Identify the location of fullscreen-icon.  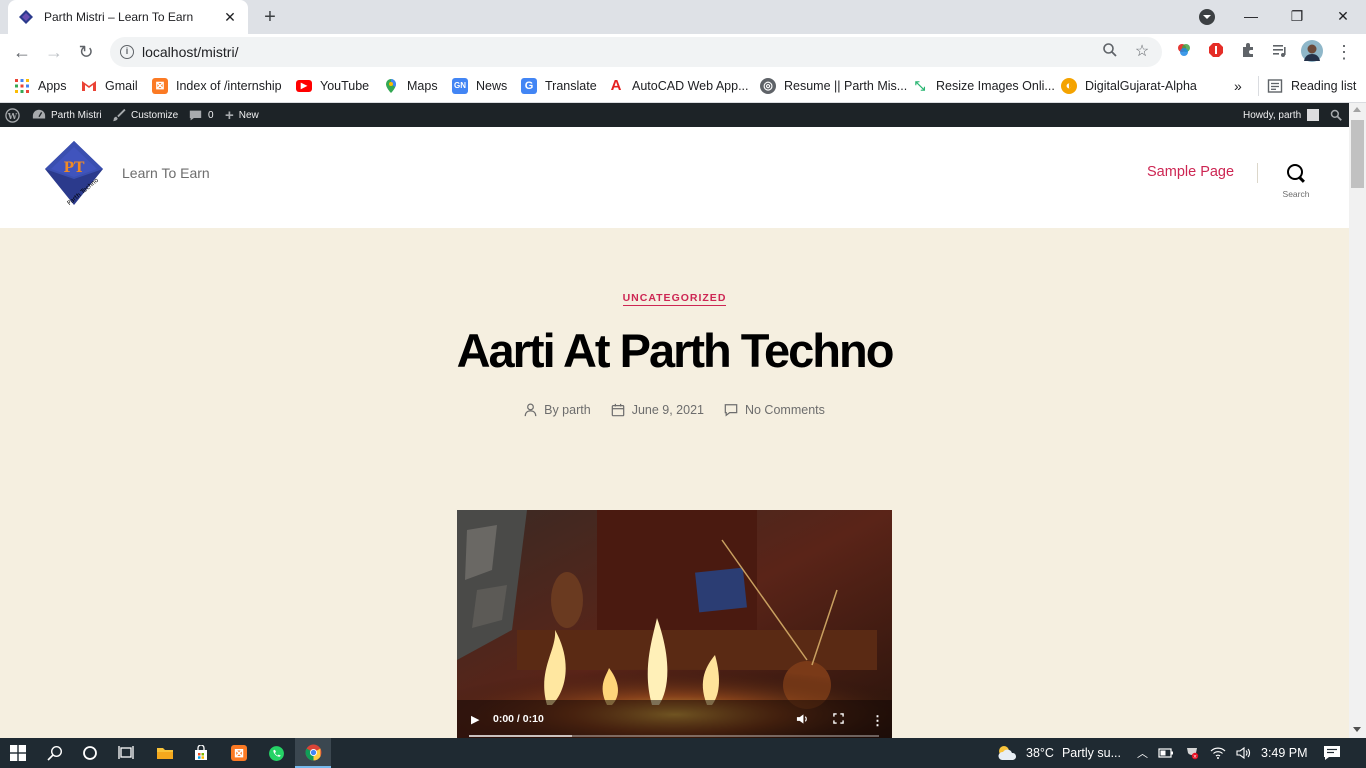
(838, 720).